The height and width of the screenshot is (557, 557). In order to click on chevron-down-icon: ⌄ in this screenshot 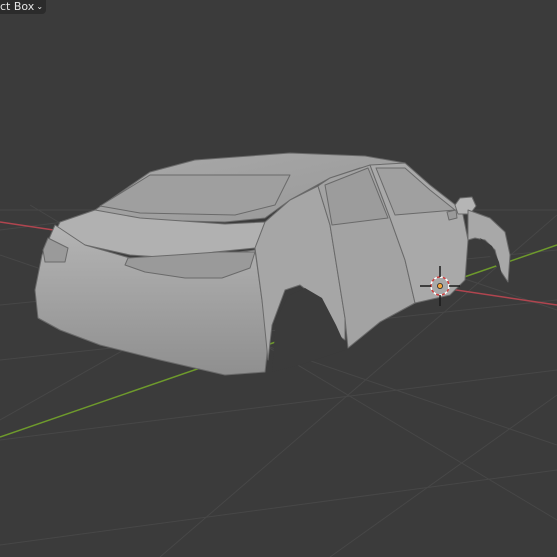, I will do `click(40, 6)`.